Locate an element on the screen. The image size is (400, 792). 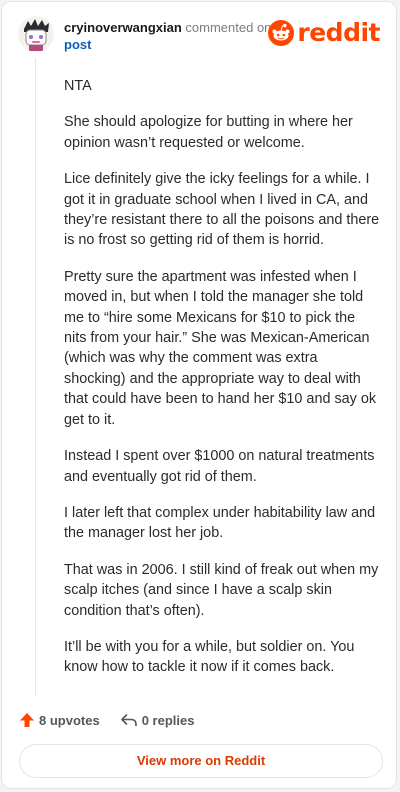
comment-attribution: cryinoverwangxian commented on post is located at coordinates (174, 36).